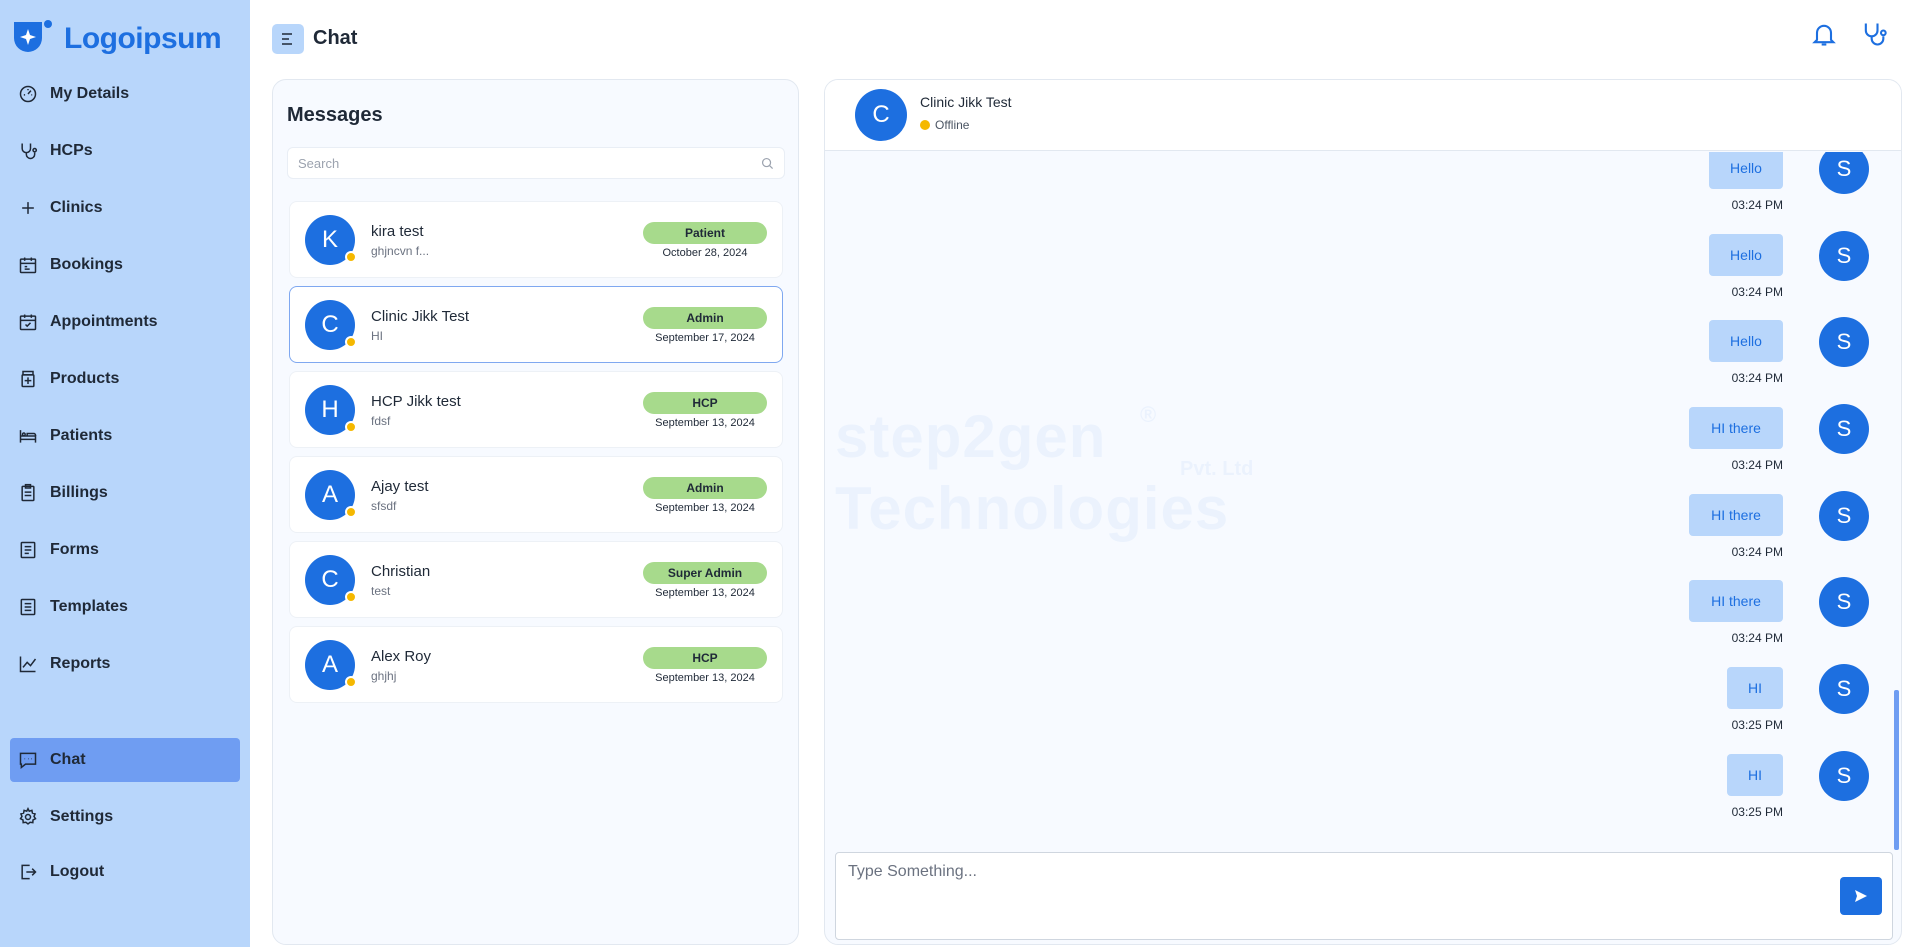 Image resolution: width=1919 pixels, height=947 pixels. I want to click on search-input, so click(523, 163).